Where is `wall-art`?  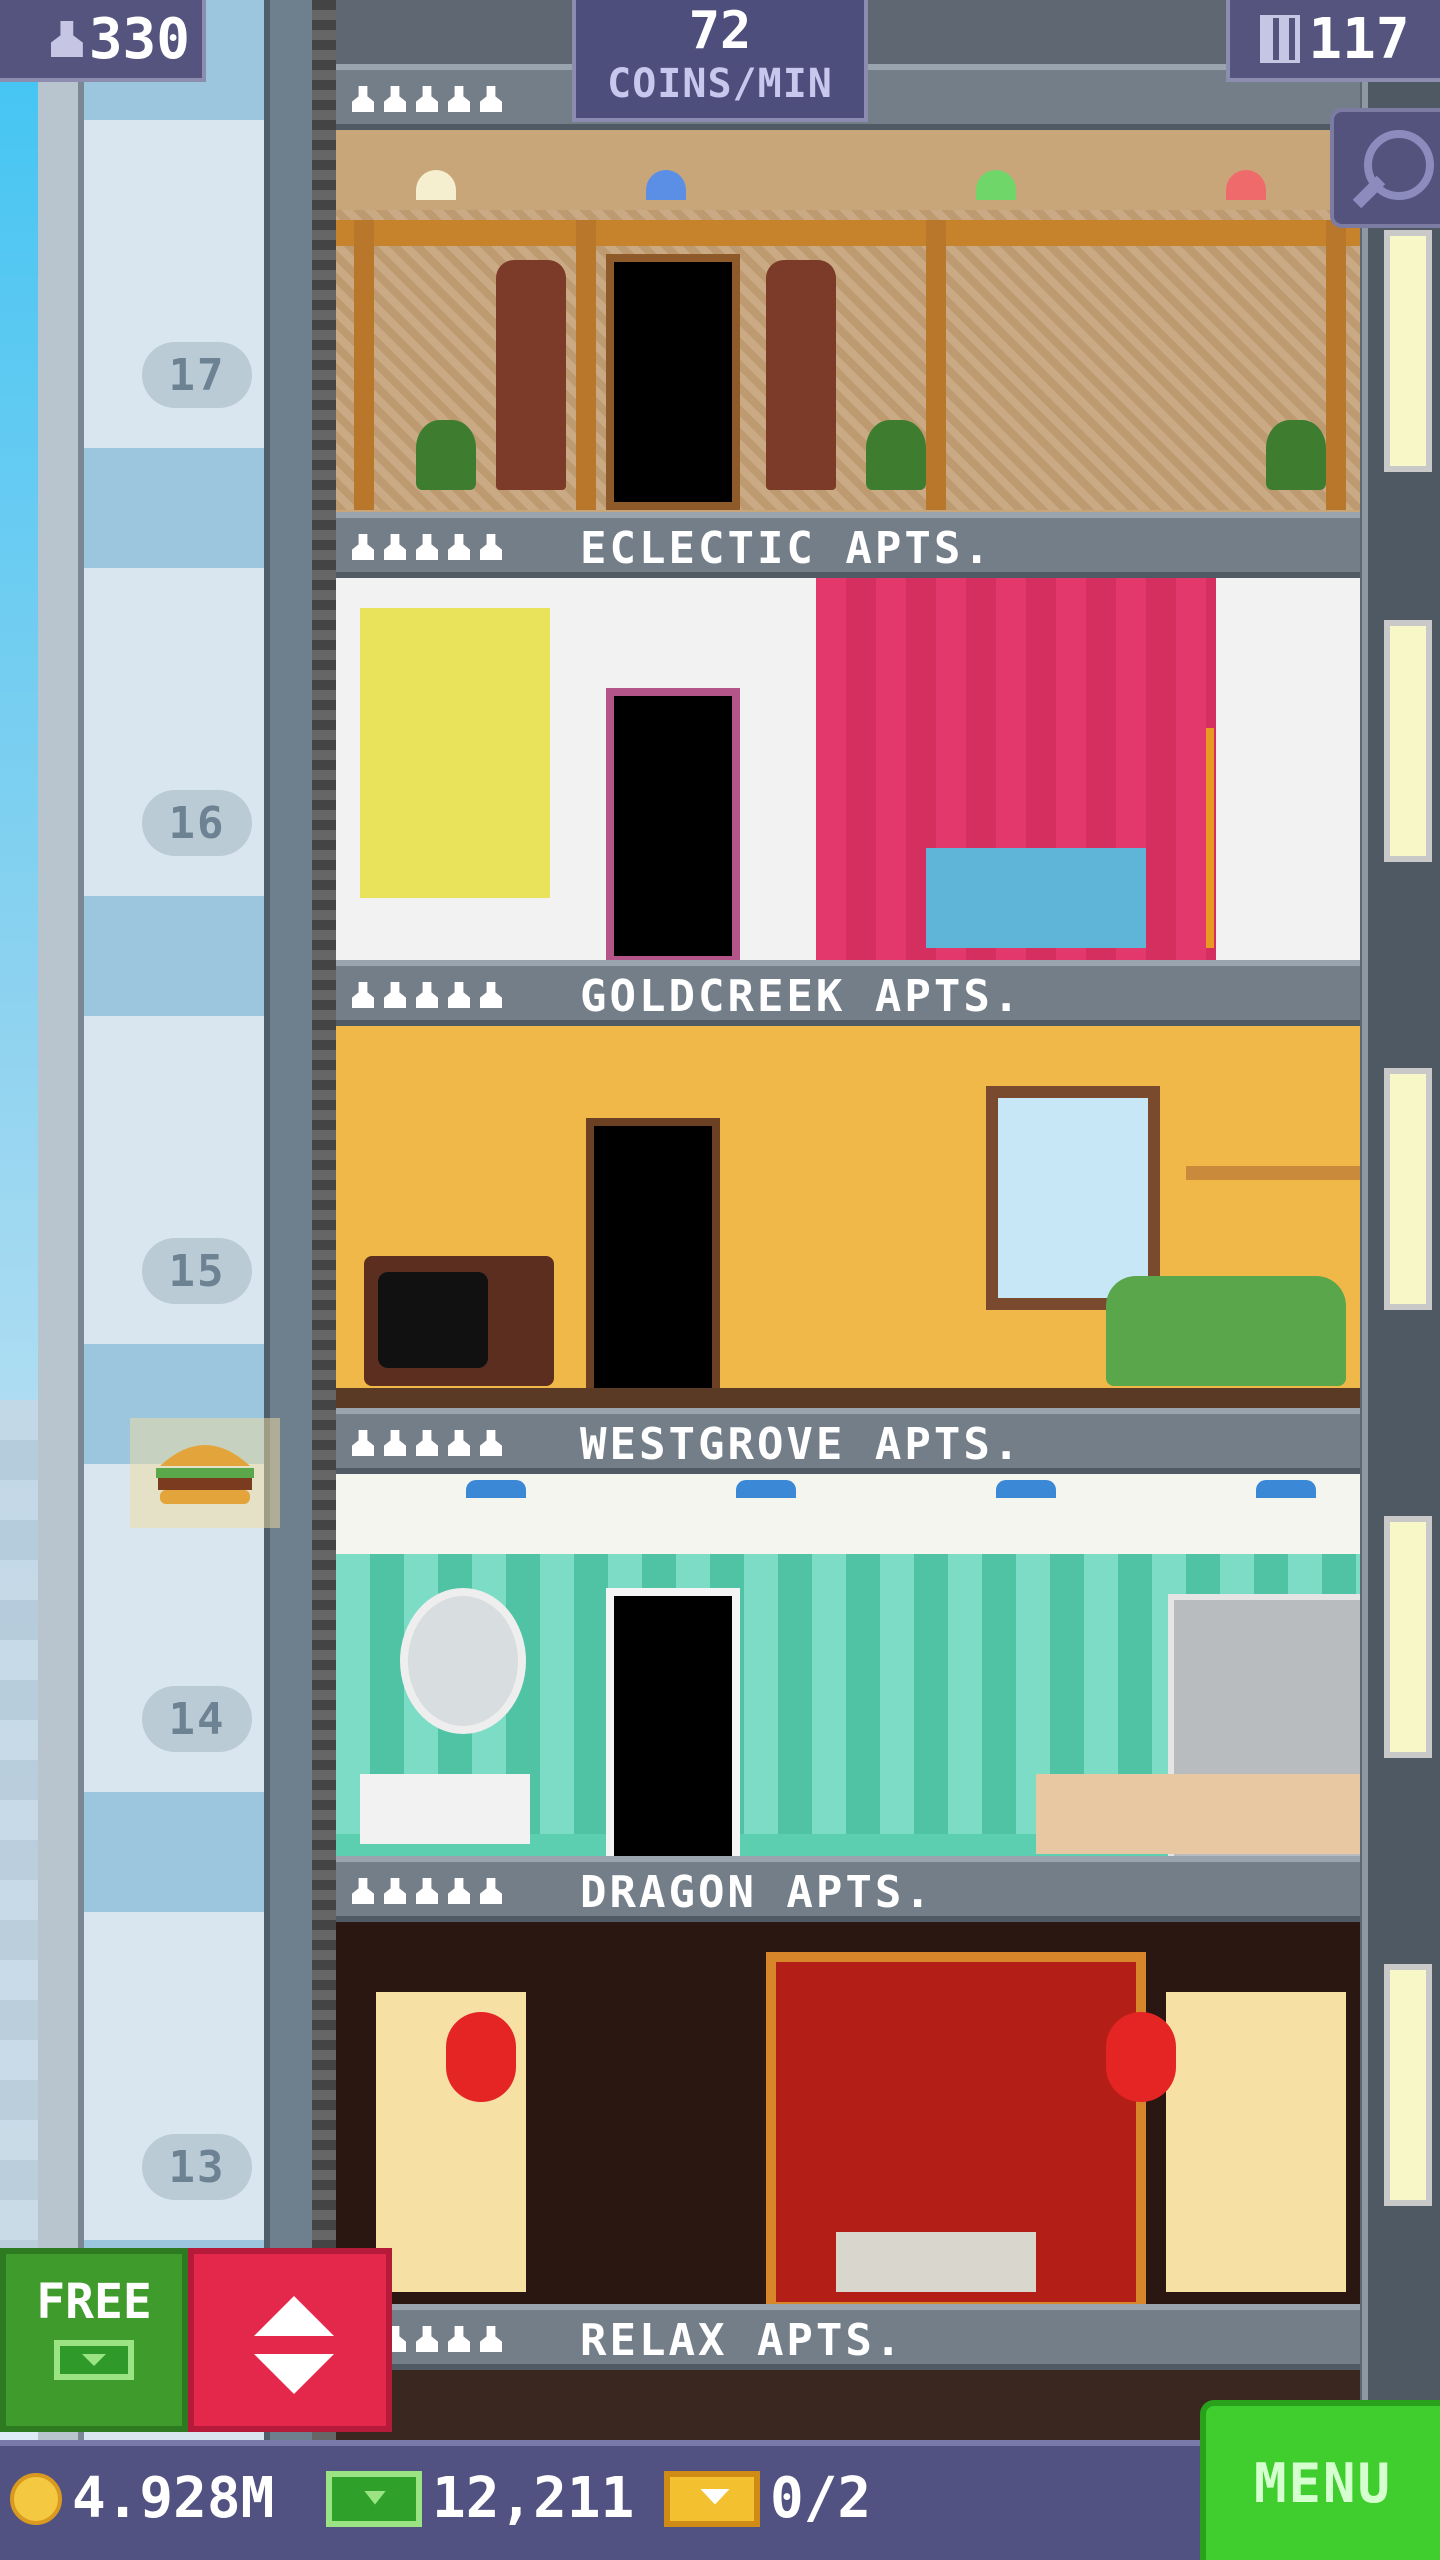 wall-art is located at coordinates (455, 753).